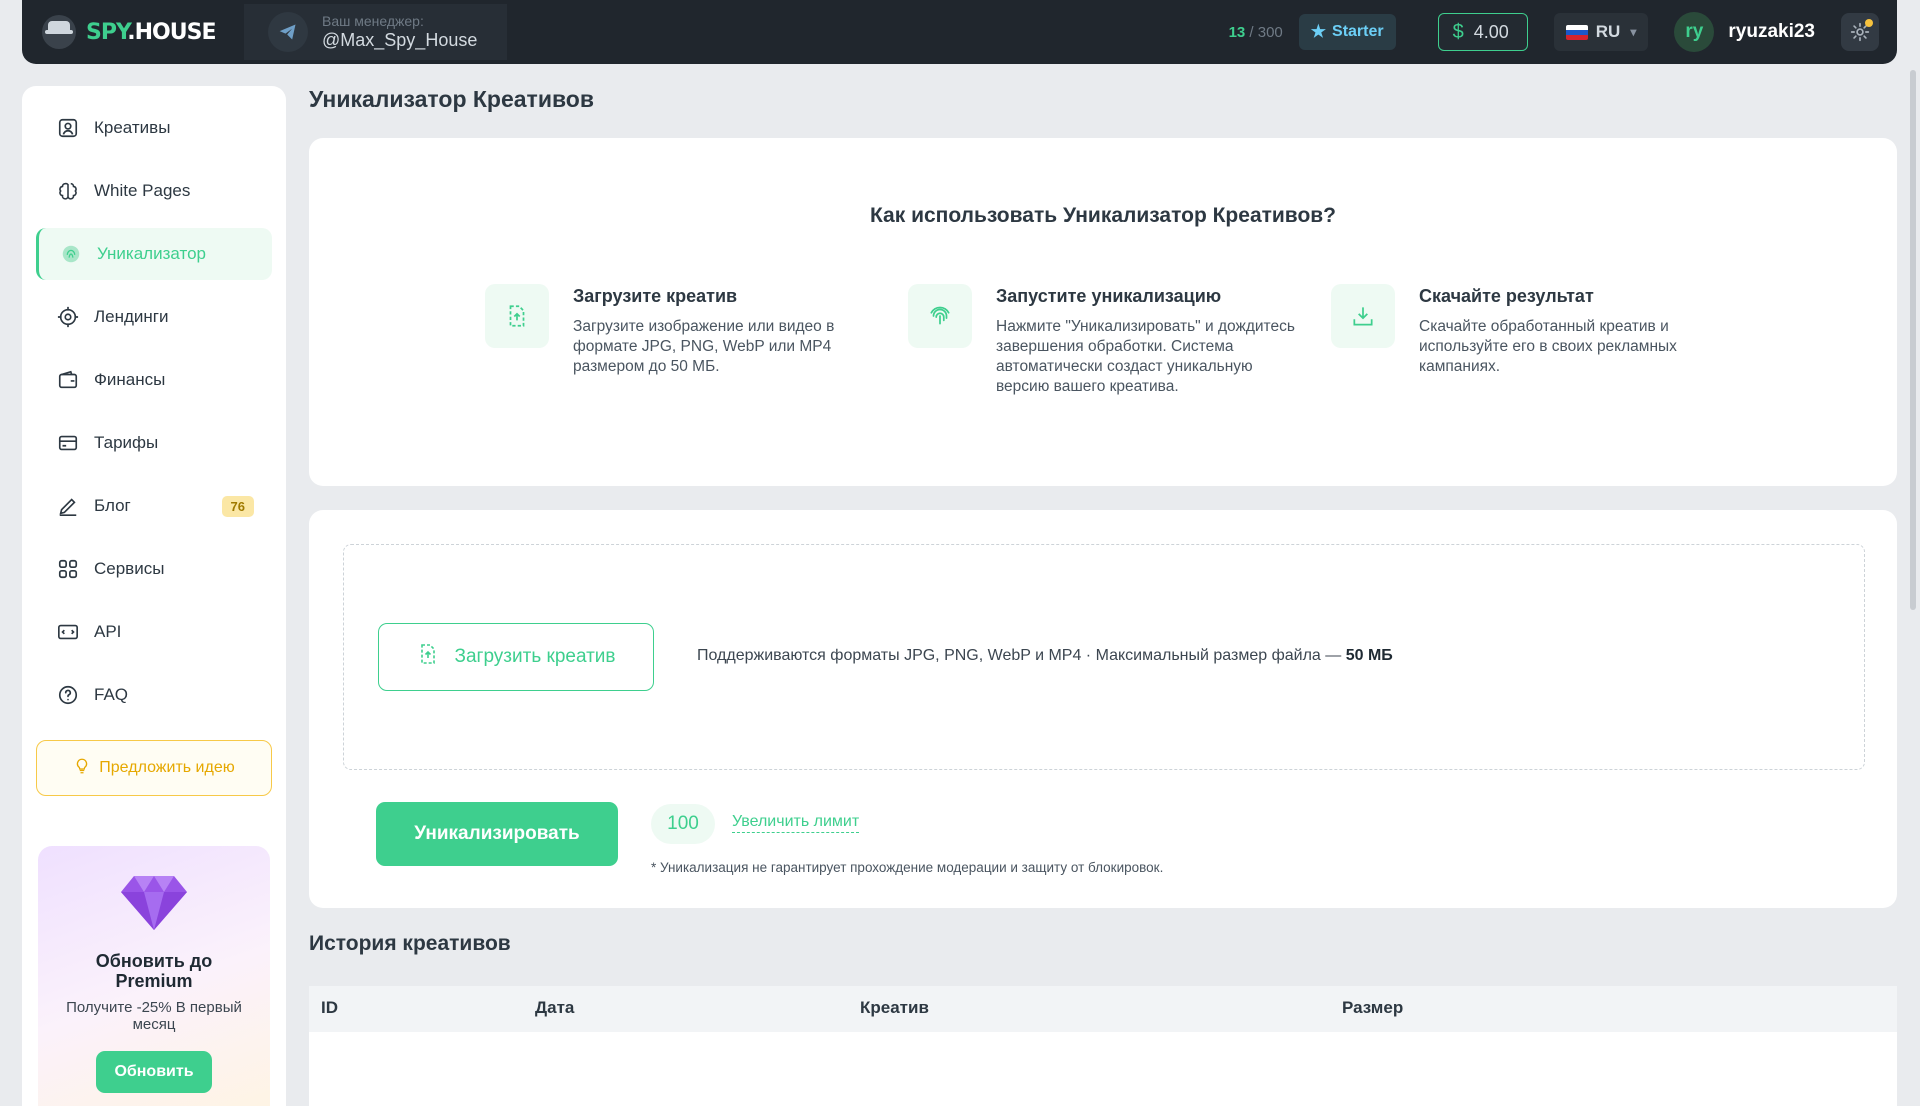 This screenshot has width=1920, height=1106. I want to click on uniqualize-button: Уникализировать, so click(497, 834).